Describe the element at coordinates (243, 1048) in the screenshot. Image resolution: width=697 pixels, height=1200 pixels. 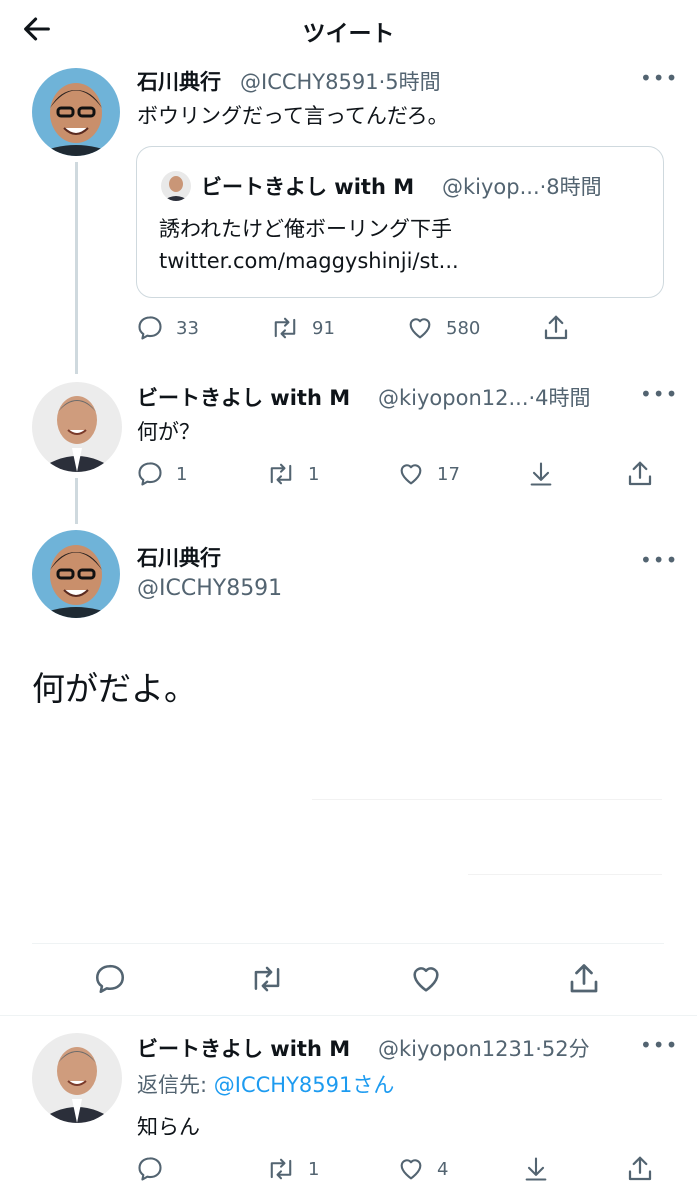
I see `reply-author-name: ビートきよし with M` at that location.